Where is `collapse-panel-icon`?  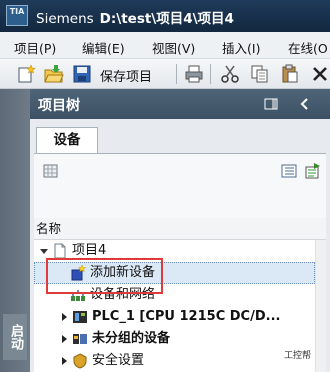 collapse-panel-icon is located at coordinates (305, 104).